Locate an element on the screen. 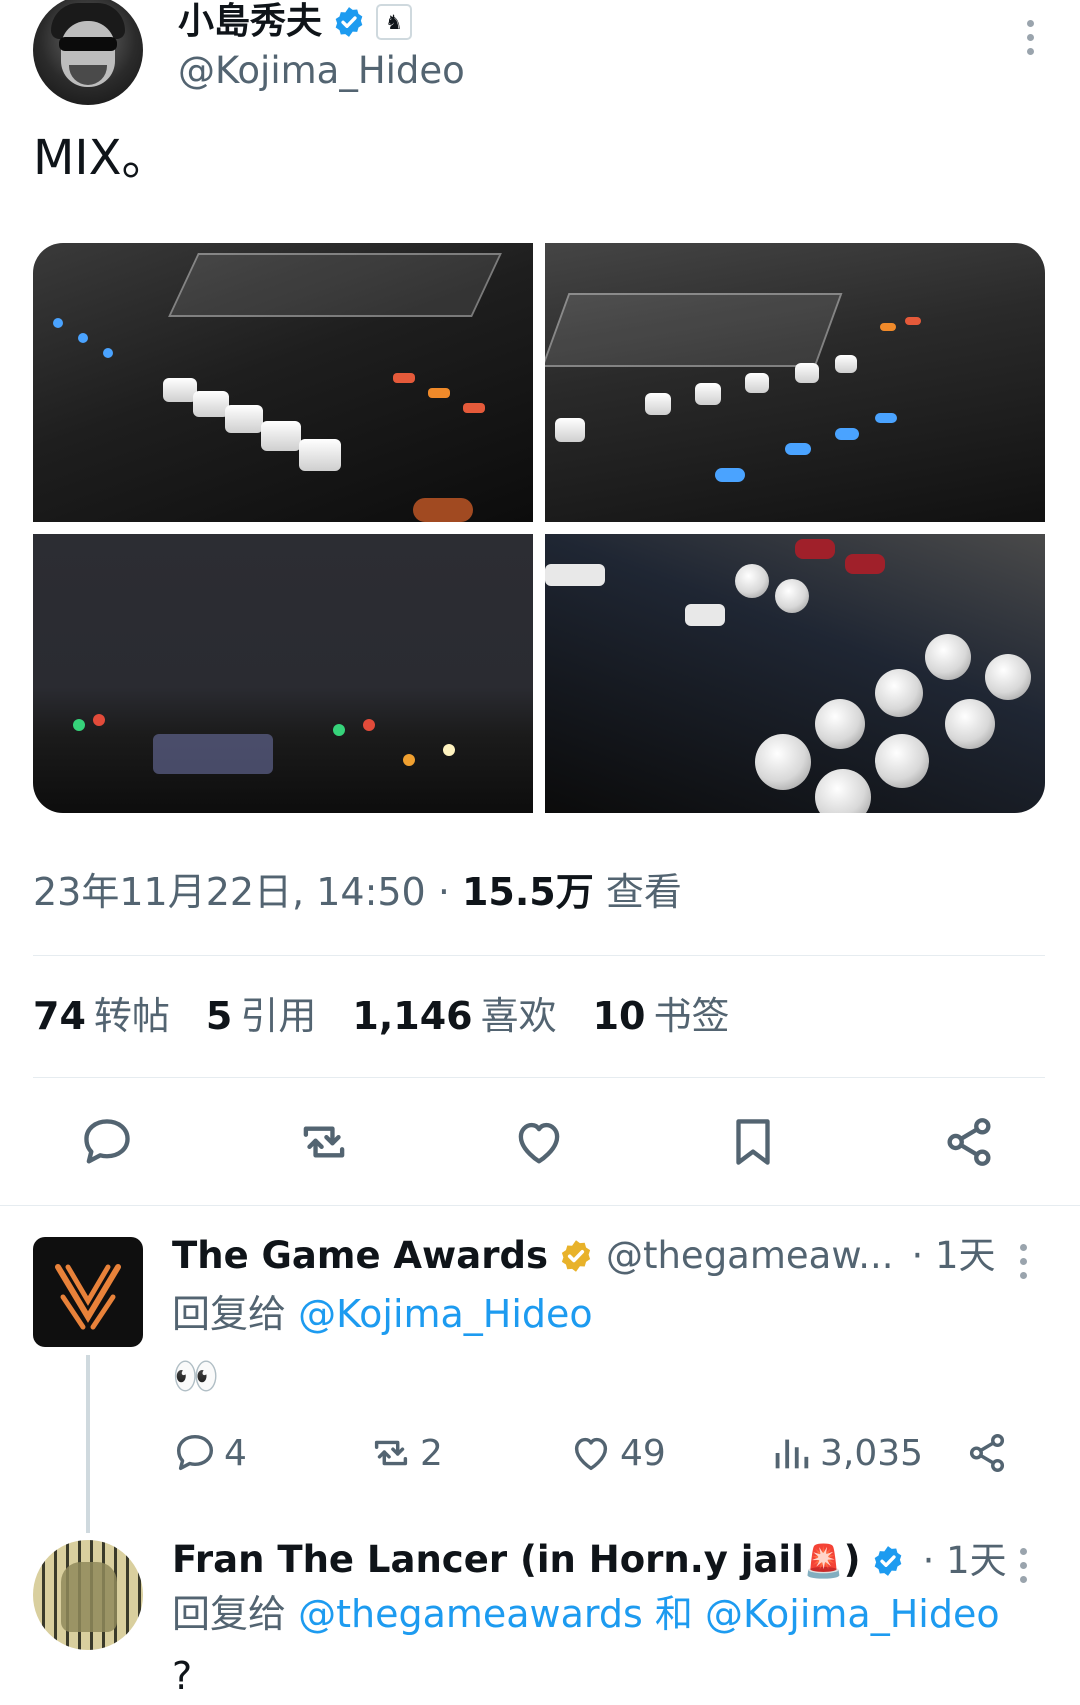 Image resolution: width=1080 pixels, height=1705 pixels. stat-bookmarks: 10 书签 is located at coordinates (661, 1016).